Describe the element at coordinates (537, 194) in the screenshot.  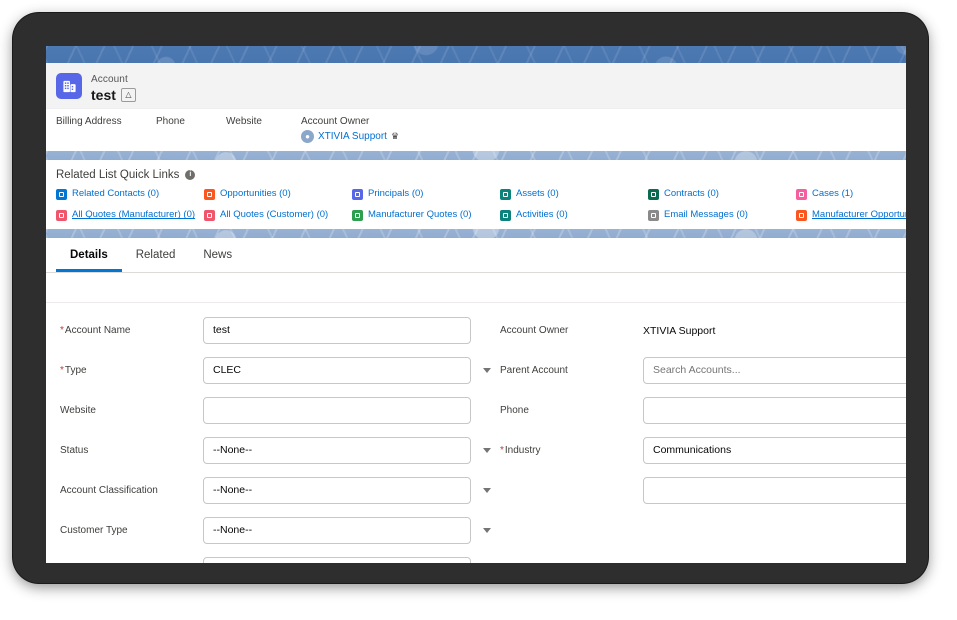
I see `quick-link-label: Assets (0)` at that location.